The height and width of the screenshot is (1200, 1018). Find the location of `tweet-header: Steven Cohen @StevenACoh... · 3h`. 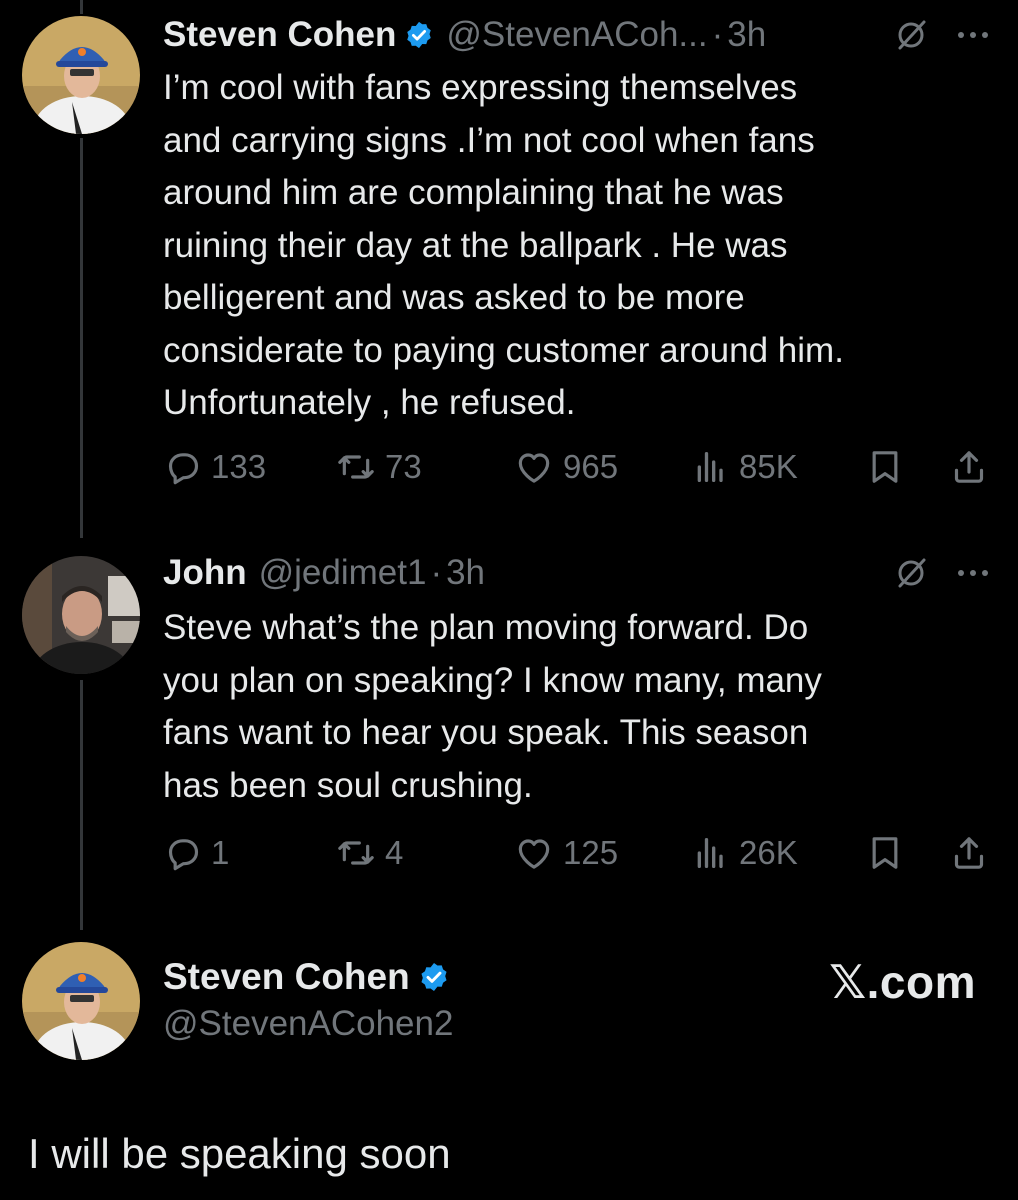

tweet-header: Steven Cohen @StevenACoh... · 3h is located at coordinates (576, 35).